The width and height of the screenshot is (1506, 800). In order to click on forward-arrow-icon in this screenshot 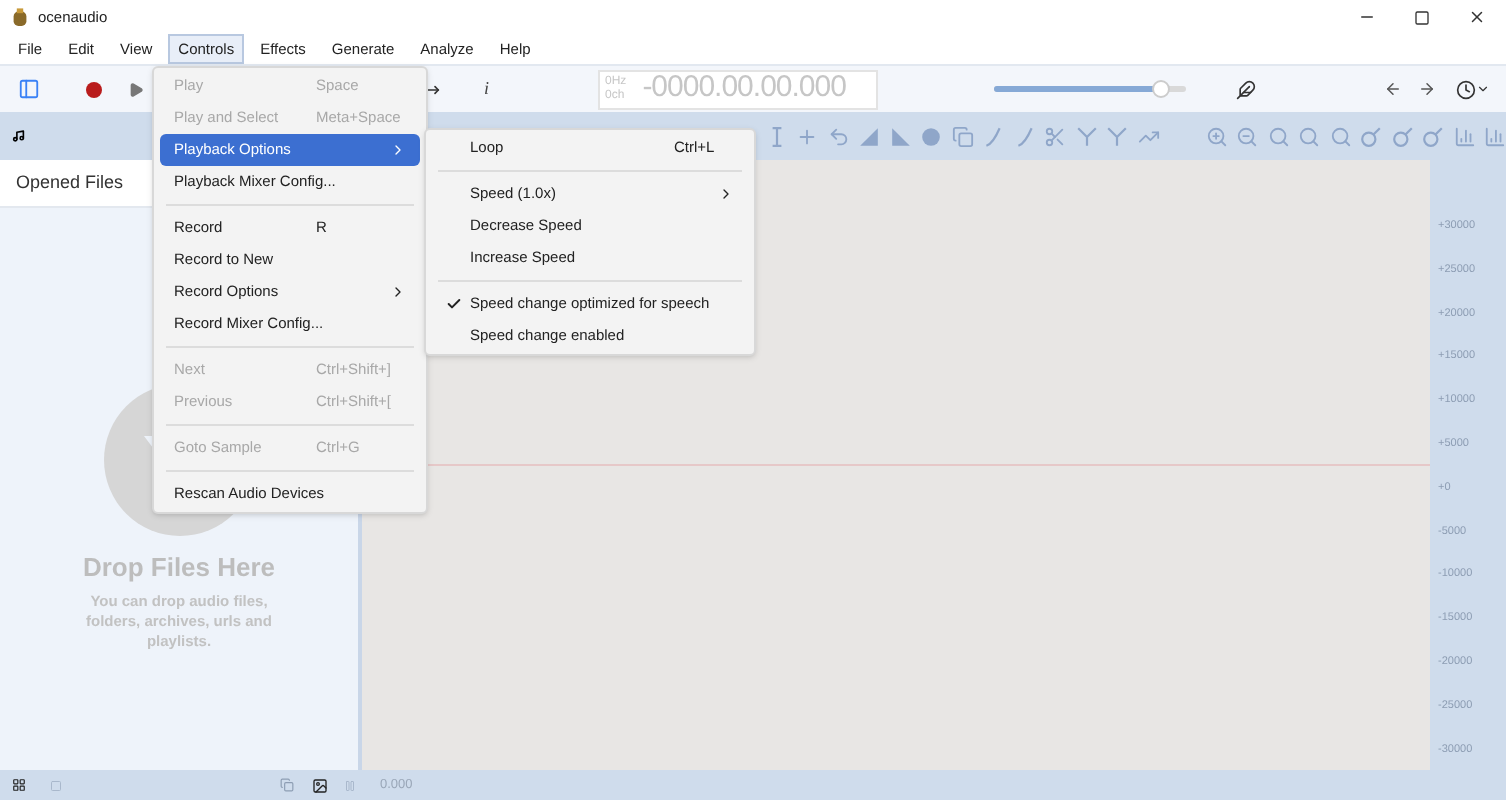, I will do `click(1427, 89)`.